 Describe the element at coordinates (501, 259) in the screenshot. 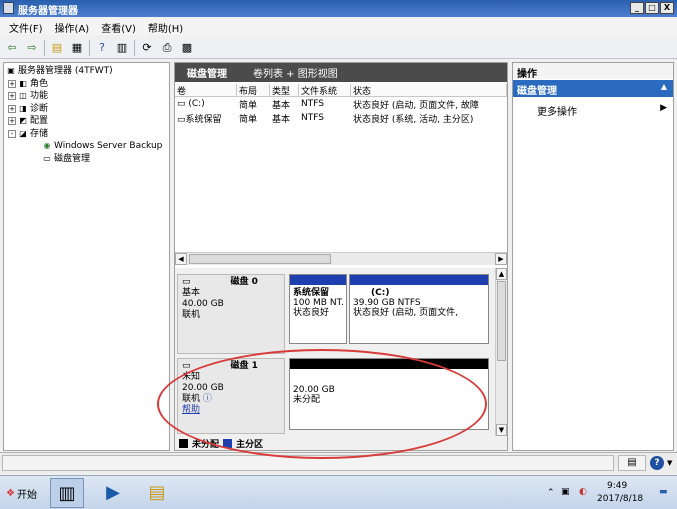

I see `scroll-right-icon: ▶` at that location.